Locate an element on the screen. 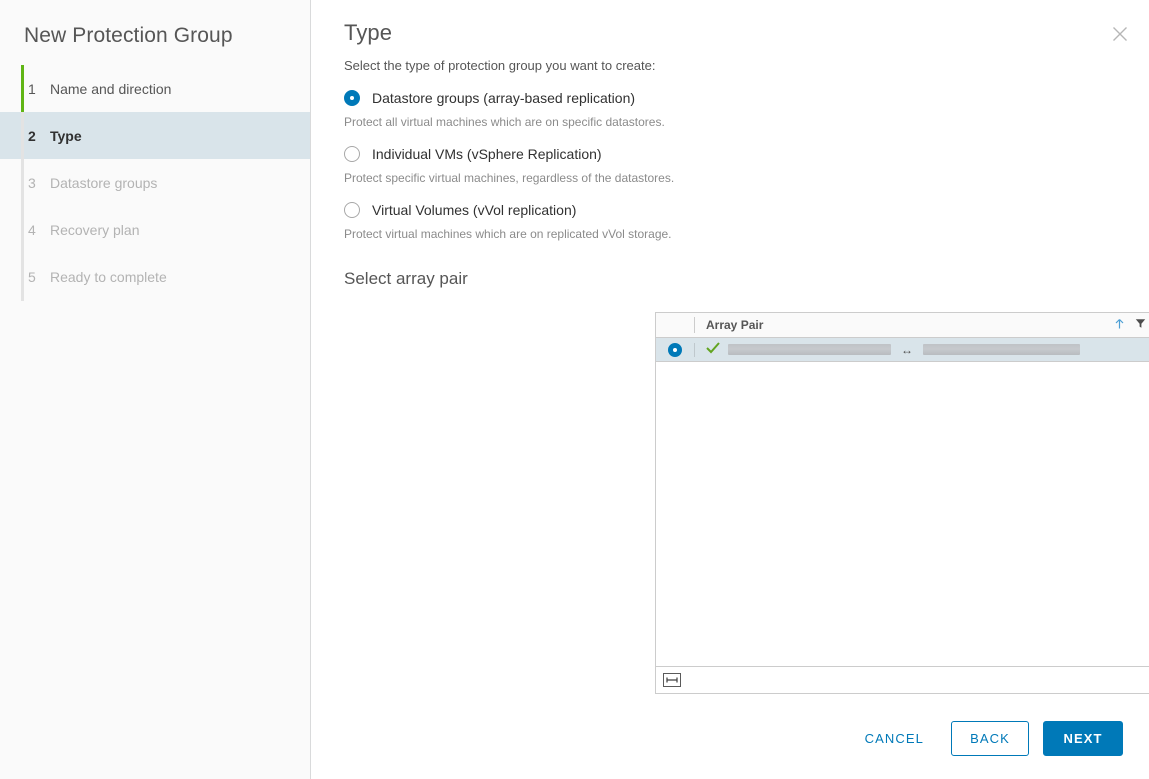 This screenshot has height=779, width=1149. radio-button-virtual-volumes is located at coordinates (352, 209).